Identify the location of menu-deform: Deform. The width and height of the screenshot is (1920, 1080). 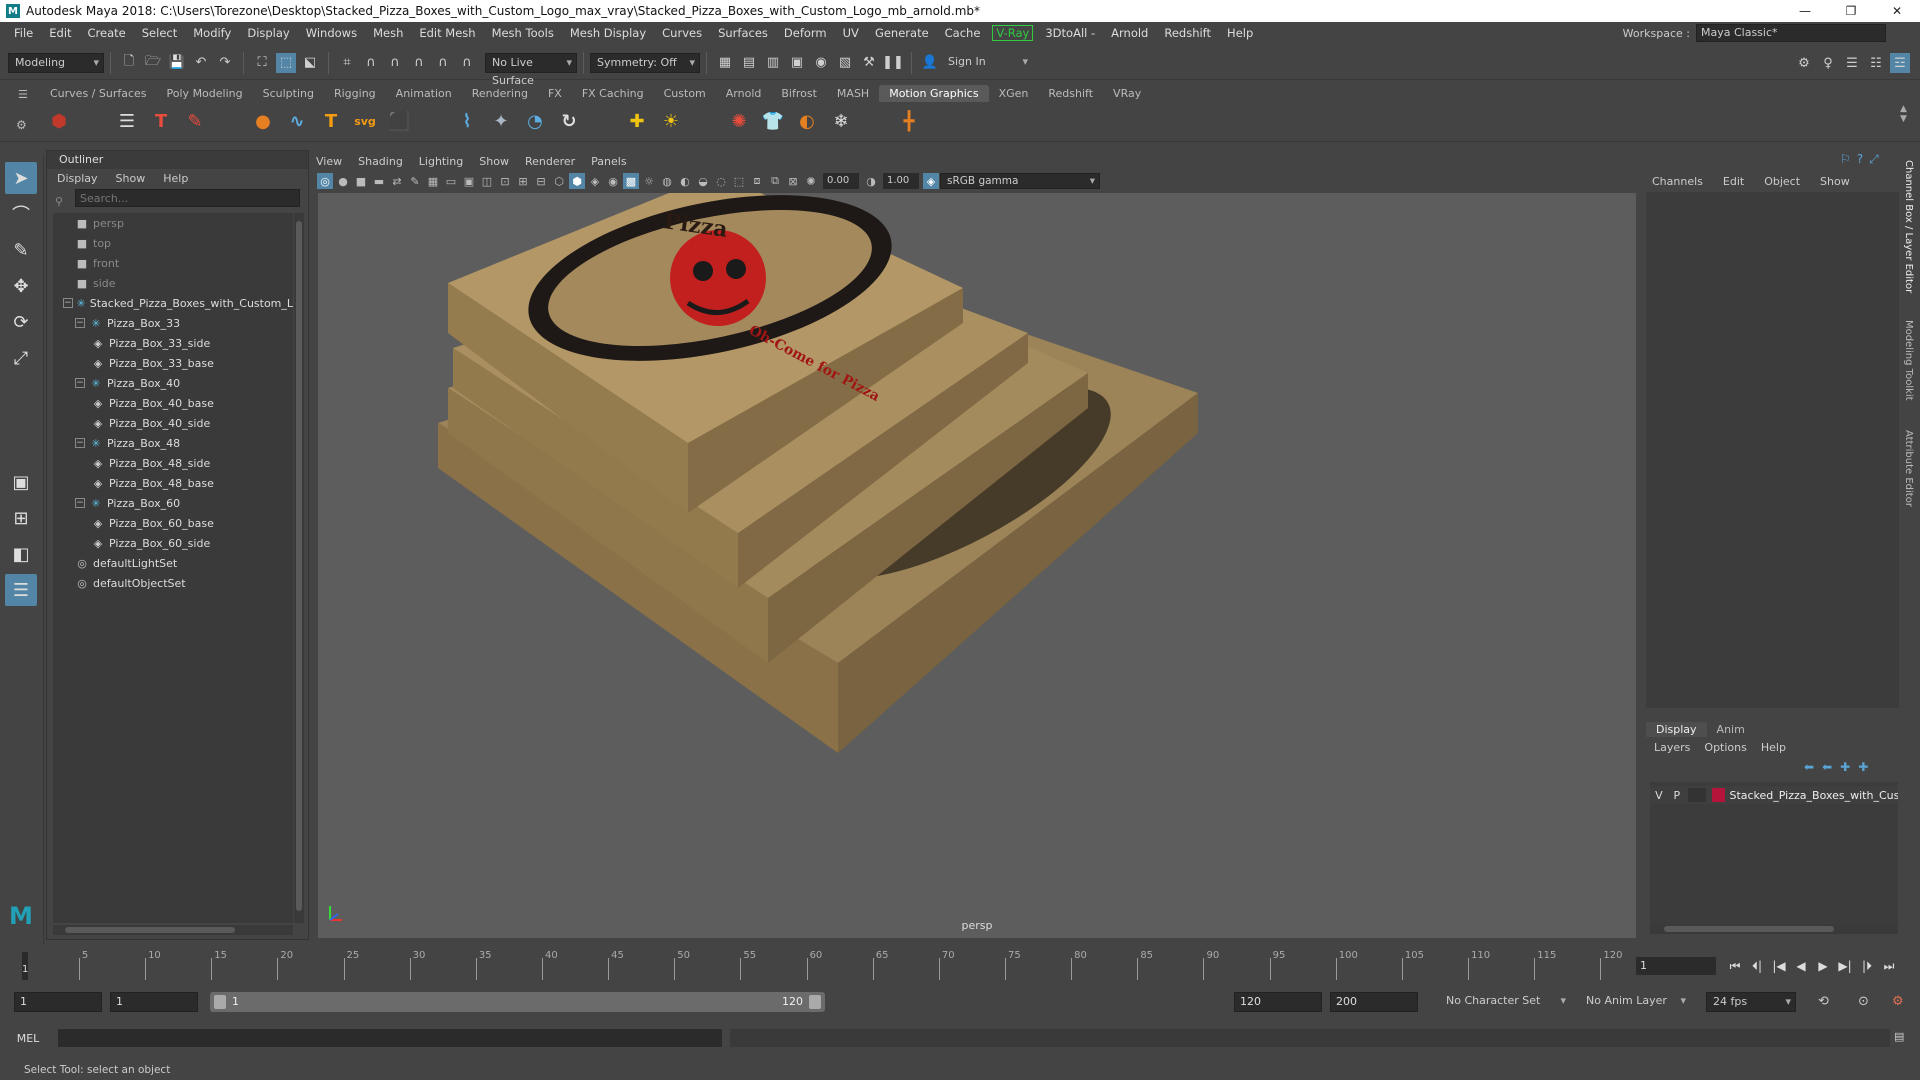
(805, 33).